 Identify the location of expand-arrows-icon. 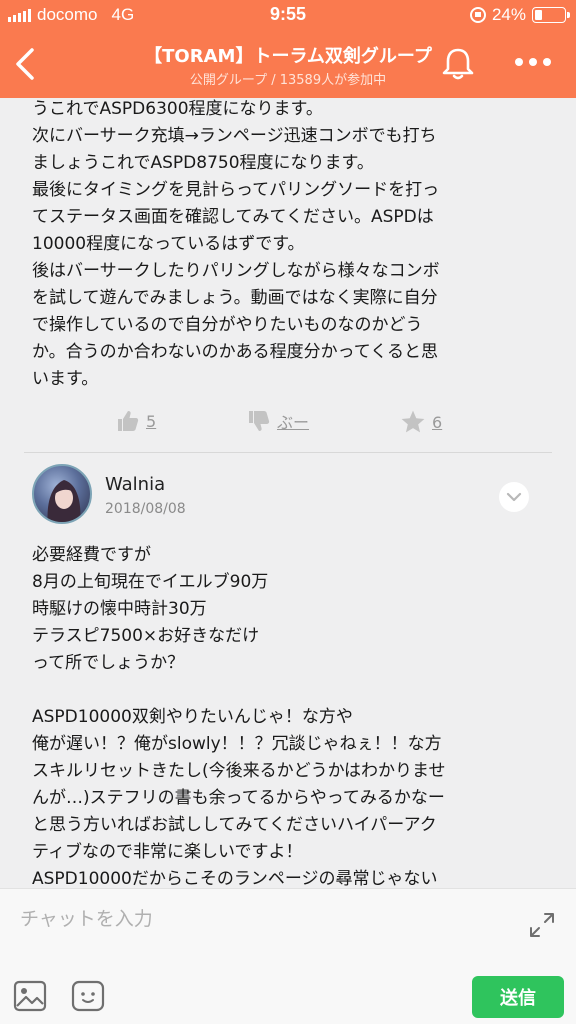
(542, 925).